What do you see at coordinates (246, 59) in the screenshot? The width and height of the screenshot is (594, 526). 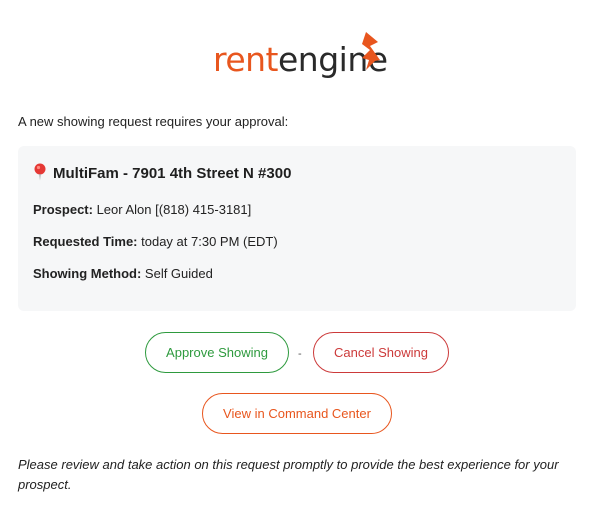 I see `logo-rent-text: rent` at bounding box center [246, 59].